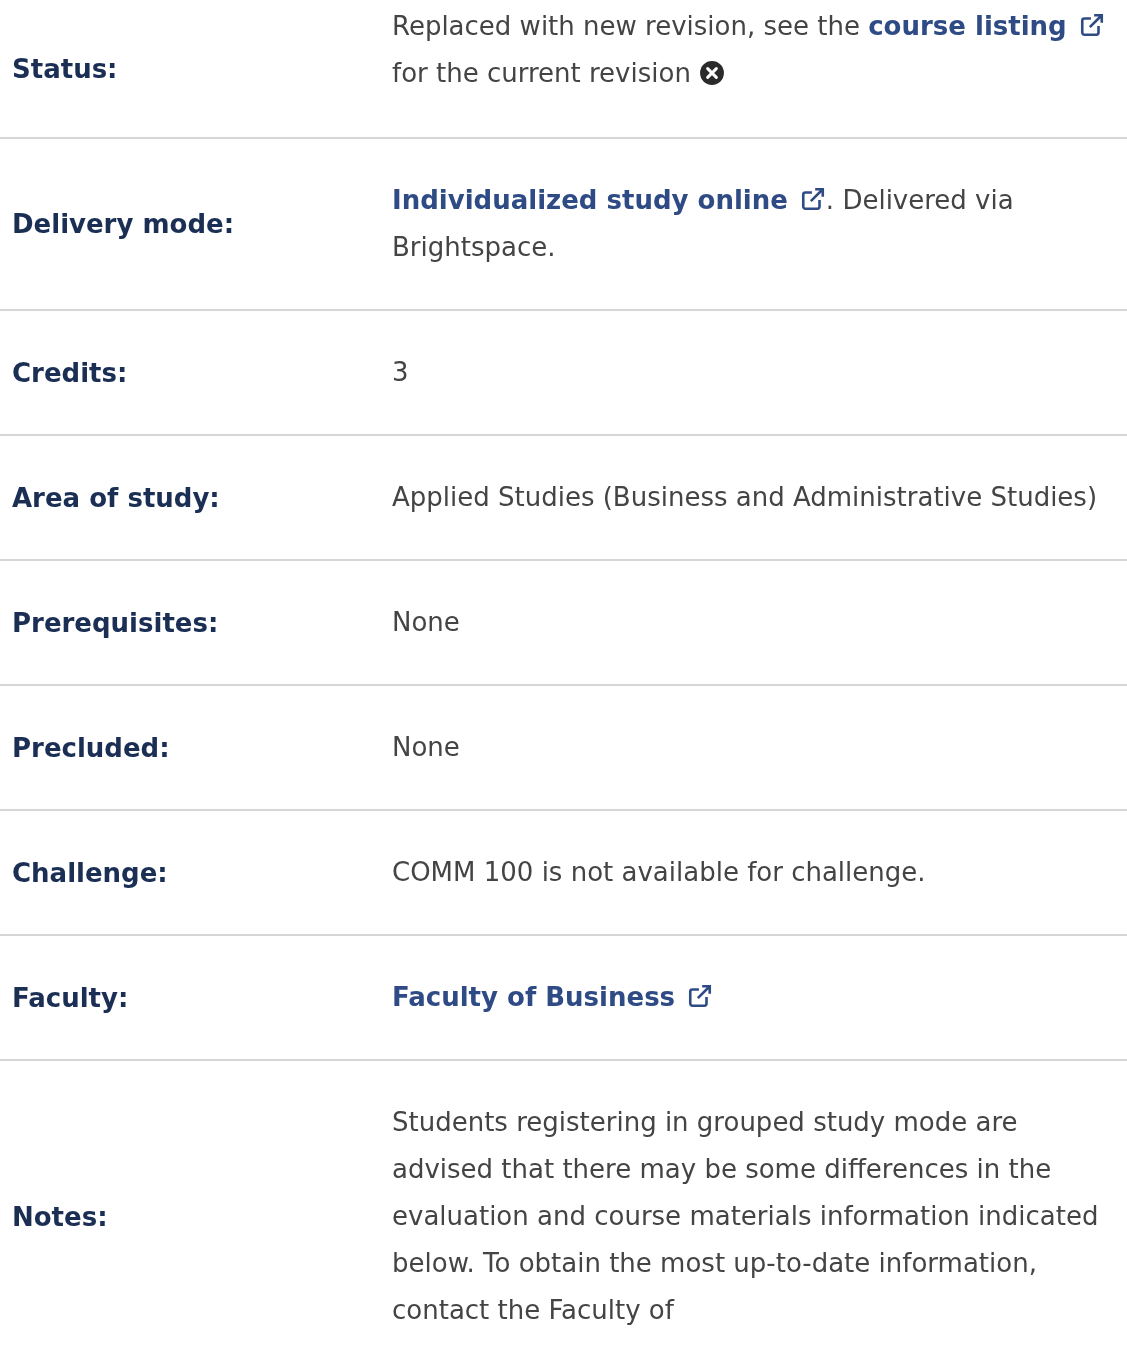  I want to click on link: Faculty of Business, so click(553, 997).